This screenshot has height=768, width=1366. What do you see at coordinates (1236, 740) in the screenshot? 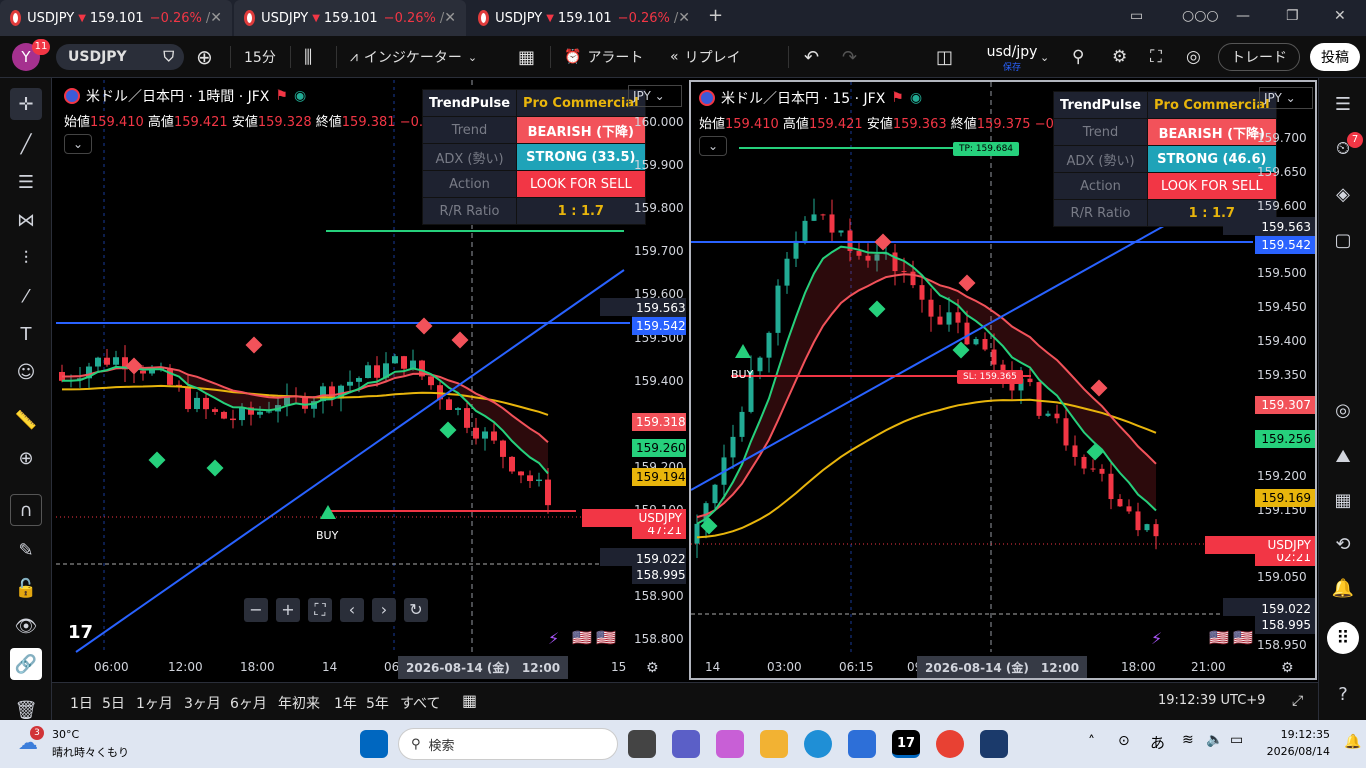
I see `battery-icon: ▭` at bounding box center [1236, 740].